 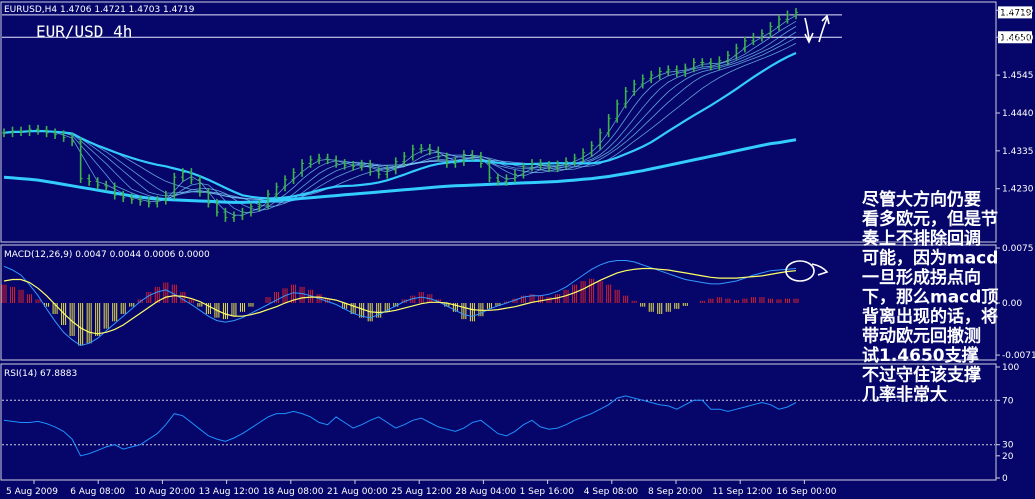 I want to click on macd-tick-label: 0.00, so click(x=1012, y=304).